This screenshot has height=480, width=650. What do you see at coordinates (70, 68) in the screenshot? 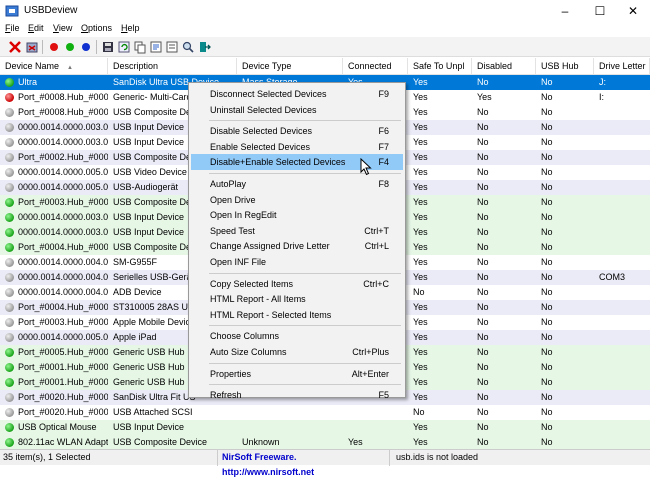
I see `sort-arrow-icon: ▲` at bounding box center [70, 68].